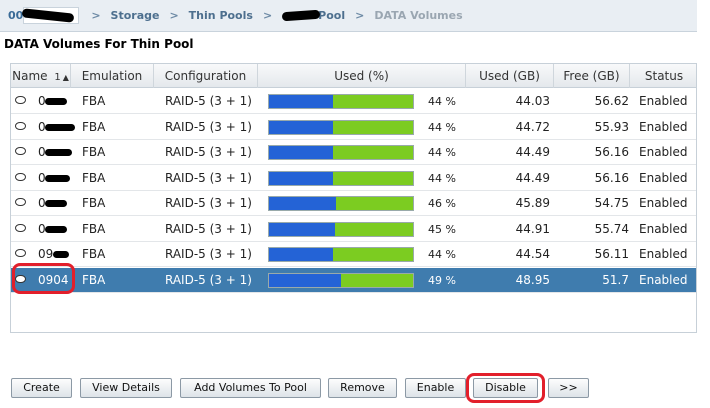 The height and width of the screenshot is (408, 710). What do you see at coordinates (126, 388) in the screenshot?
I see `view-details-button: View Details` at bounding box center [126, 388].